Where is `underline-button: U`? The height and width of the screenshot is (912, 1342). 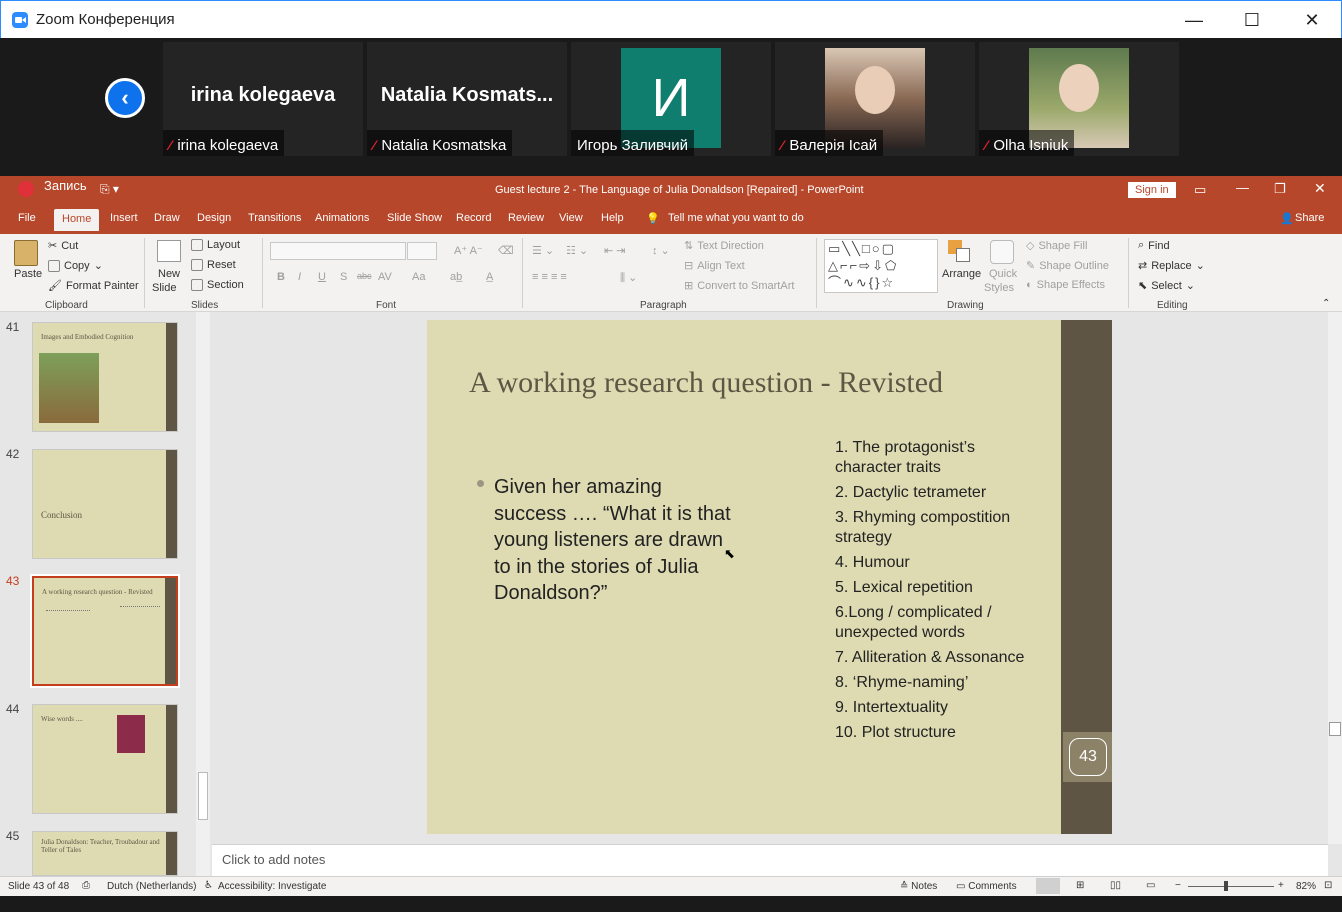 underline-button: U is located at coordinates (322, 277).